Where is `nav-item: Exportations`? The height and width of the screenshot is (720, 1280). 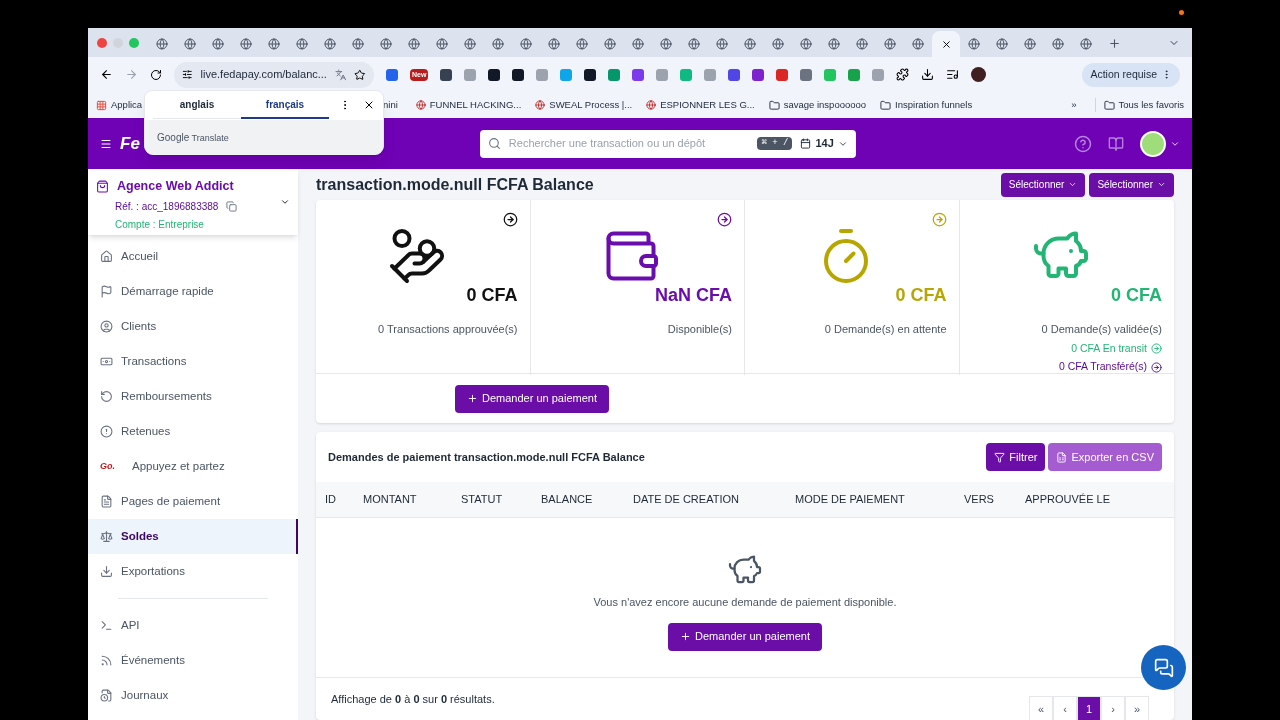
nav-item: Exportations is located at coordinates (193, 571).